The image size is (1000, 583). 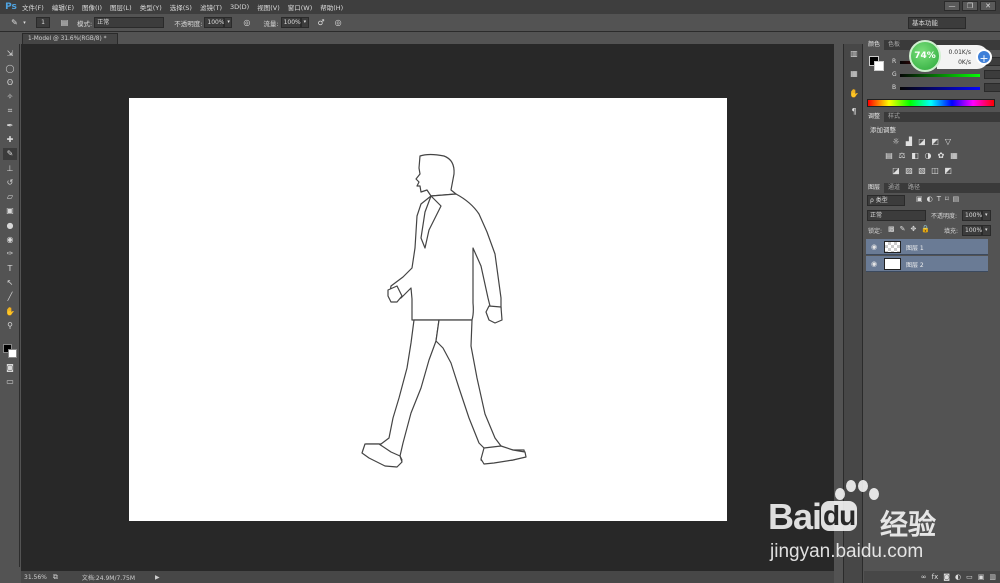 I want to click on photo-filter-icon: ◑, so click(x=928, y=156).